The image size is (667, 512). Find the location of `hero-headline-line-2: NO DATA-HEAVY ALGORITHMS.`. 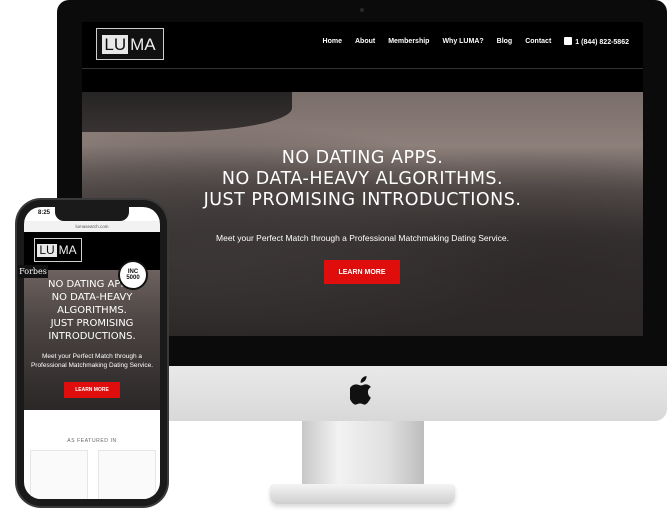

hero-headline-line-2: NO DATA-HEAVY ALGORITHMS. is located at coordinates (362, 179).